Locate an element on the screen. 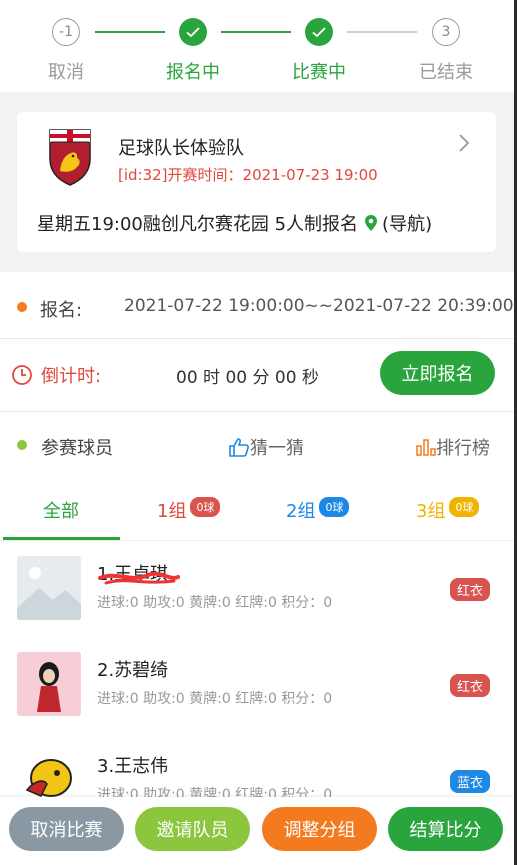 The width and height of the screenshot is (517, 865). countdown-label: 倒计时: is located at coordinates (71, 376).